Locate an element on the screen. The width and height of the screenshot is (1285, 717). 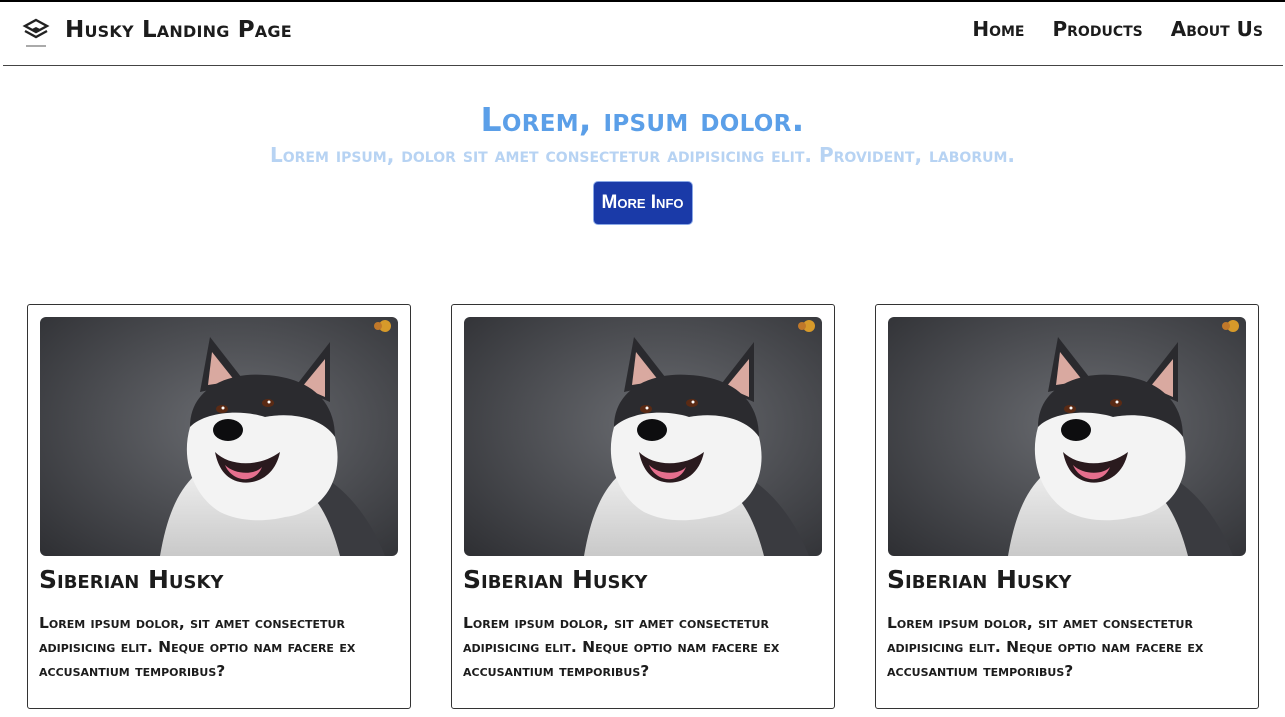
more-info-button: More Info is located at coordinates (642, 203).